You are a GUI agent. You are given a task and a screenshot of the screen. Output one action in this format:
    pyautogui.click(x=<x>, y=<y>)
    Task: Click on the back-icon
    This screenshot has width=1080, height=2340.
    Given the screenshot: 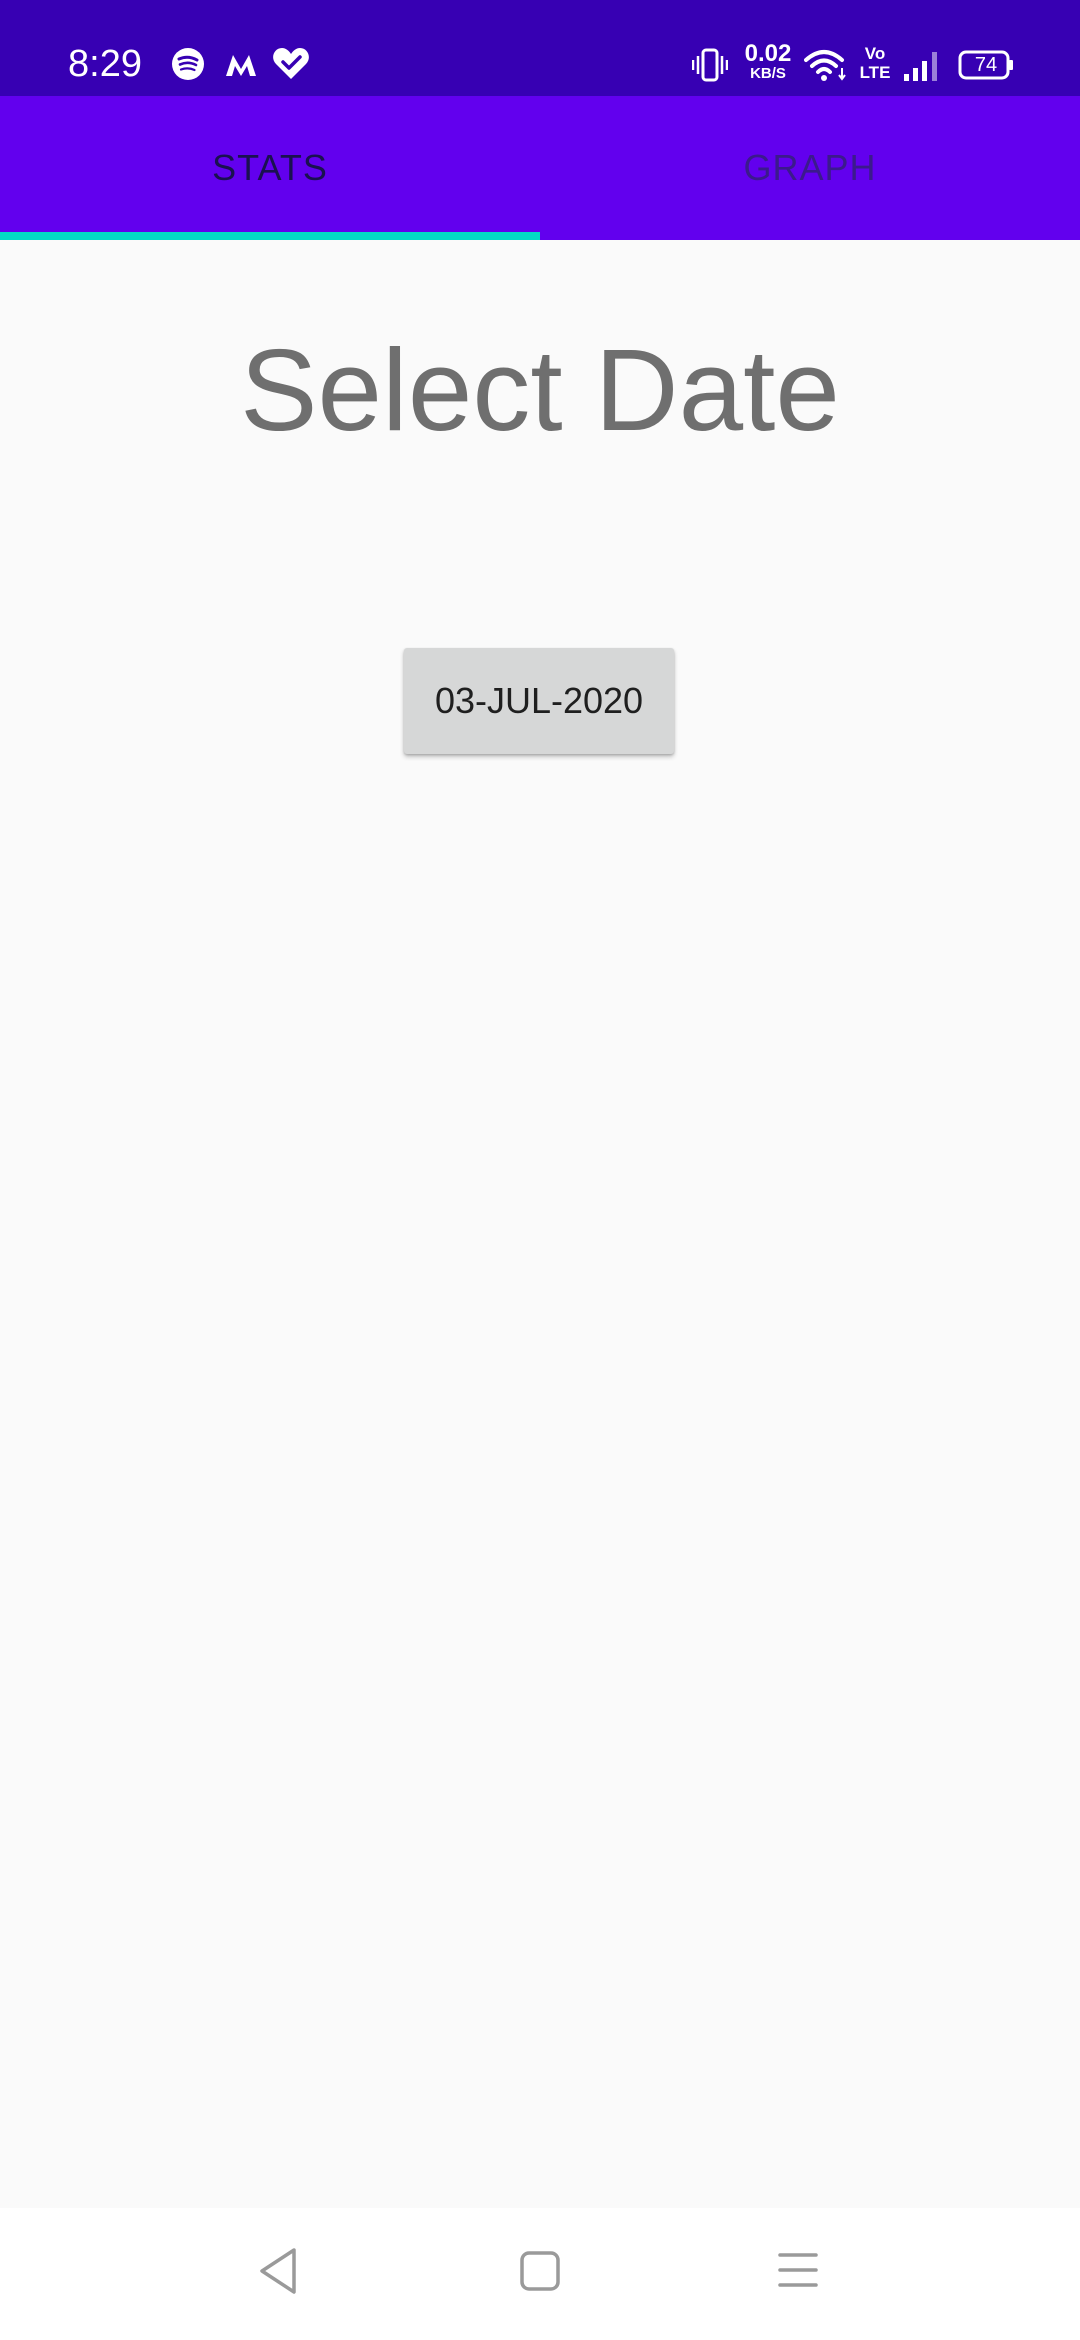 What is the action you would take?
    pyautogui.click(x=278, y=2271)
    